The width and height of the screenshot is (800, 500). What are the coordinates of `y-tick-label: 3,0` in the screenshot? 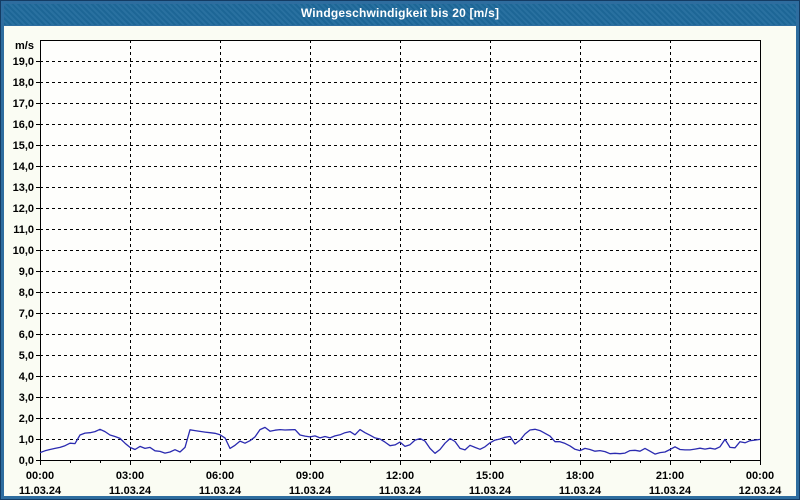 It's located at (26, 398).